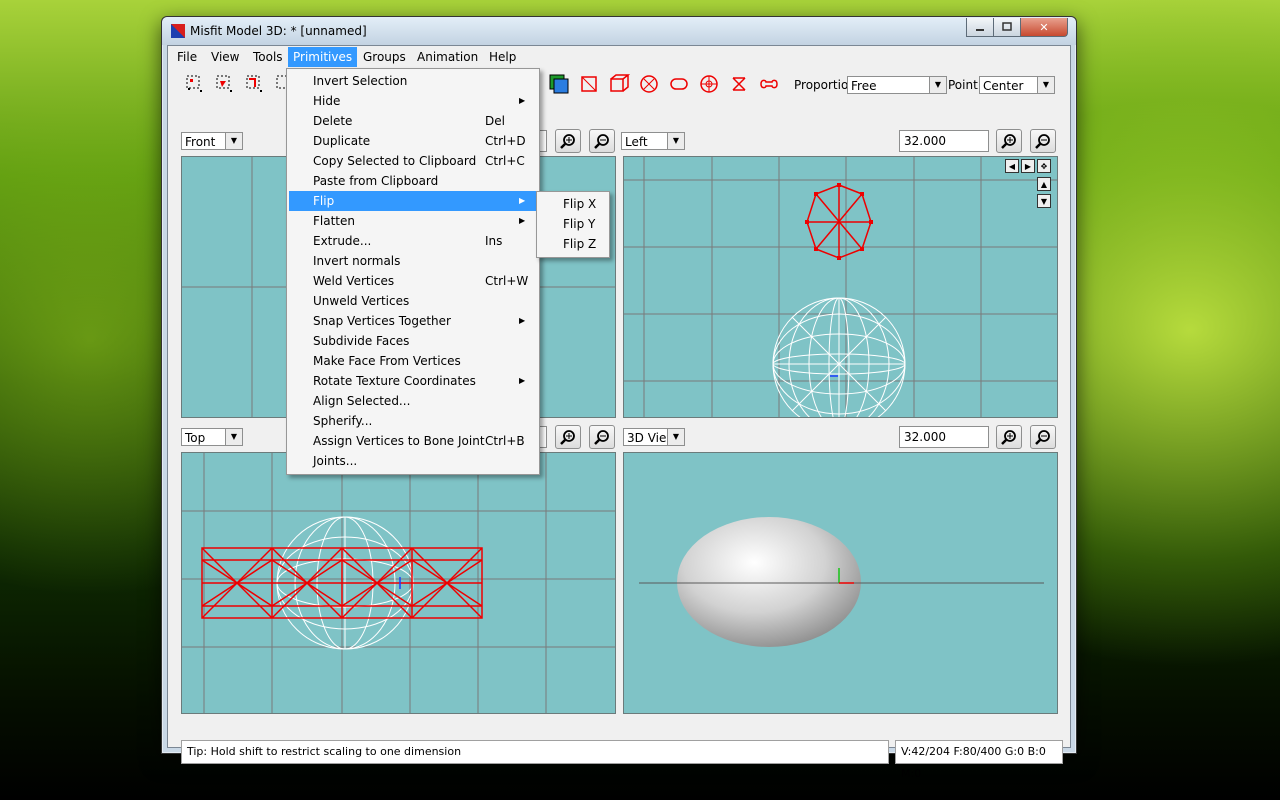  I want to click on menu-item-flatten: Flatten ▶, so click(413, 221).